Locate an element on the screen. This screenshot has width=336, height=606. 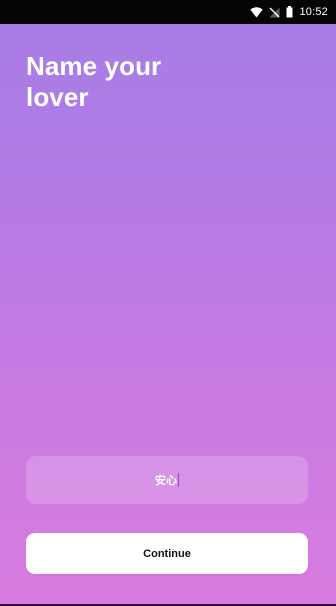
wifi-icon is located at coordinates (257, 12).